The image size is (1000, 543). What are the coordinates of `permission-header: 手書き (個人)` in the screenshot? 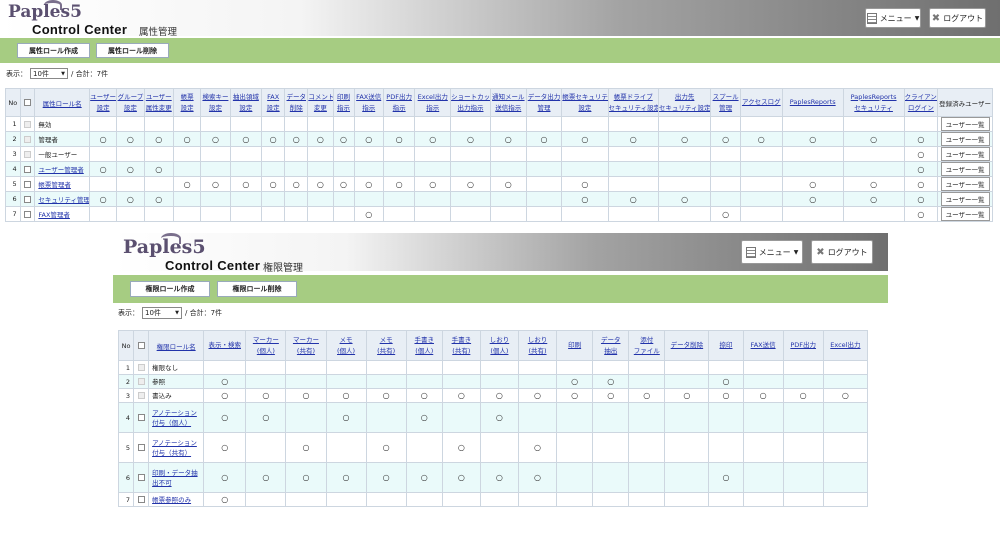 It's located at (424, 345).